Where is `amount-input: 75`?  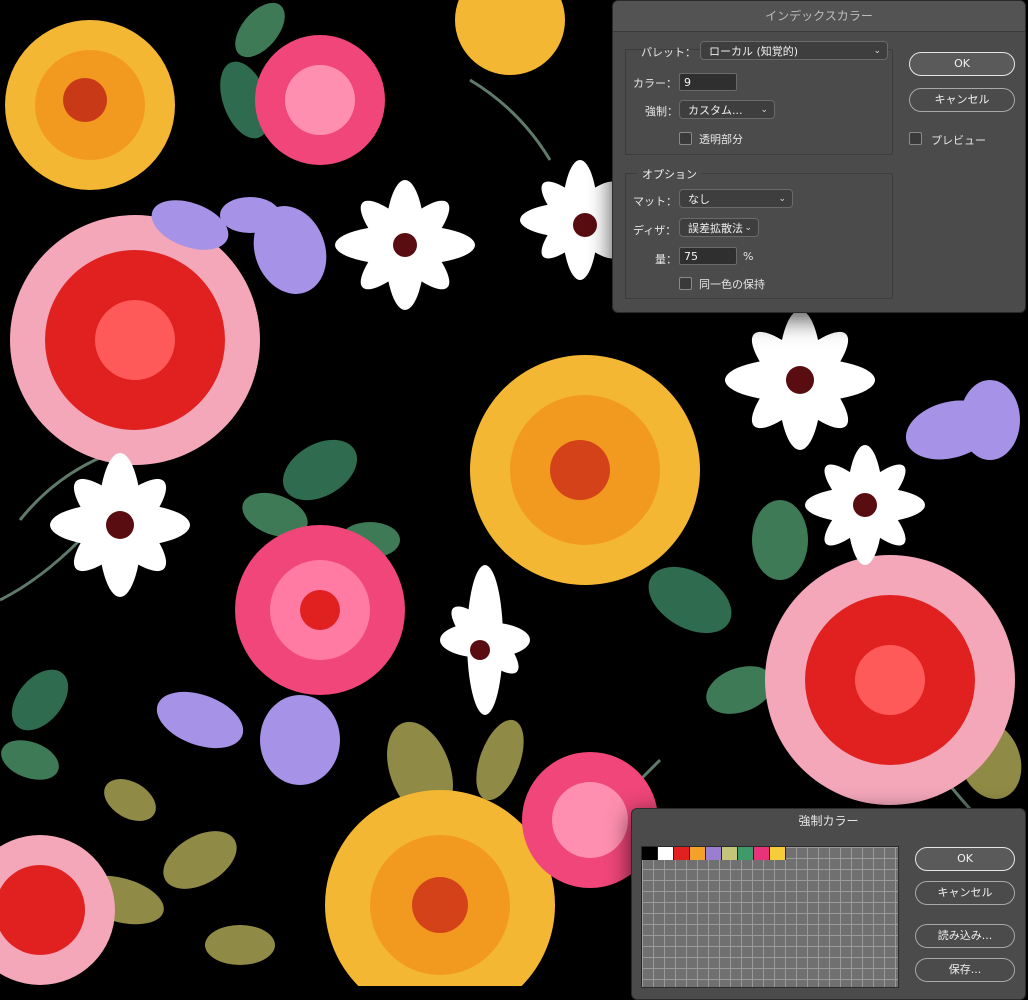 amount-input: 75 is located at coordinates (708, 256).